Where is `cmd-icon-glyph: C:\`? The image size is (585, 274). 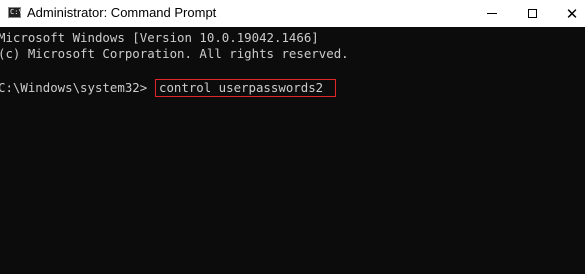
cmd-icon-glyph: C:\ is located at coordinates (16, 12).